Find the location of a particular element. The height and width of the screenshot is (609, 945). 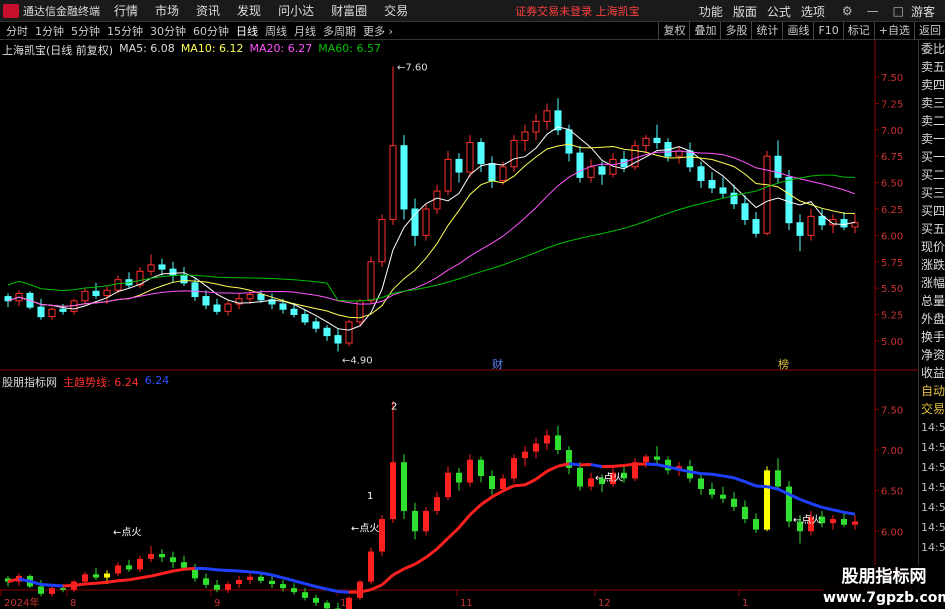

menu-market: 市场 is located at coordinates (167, 10).